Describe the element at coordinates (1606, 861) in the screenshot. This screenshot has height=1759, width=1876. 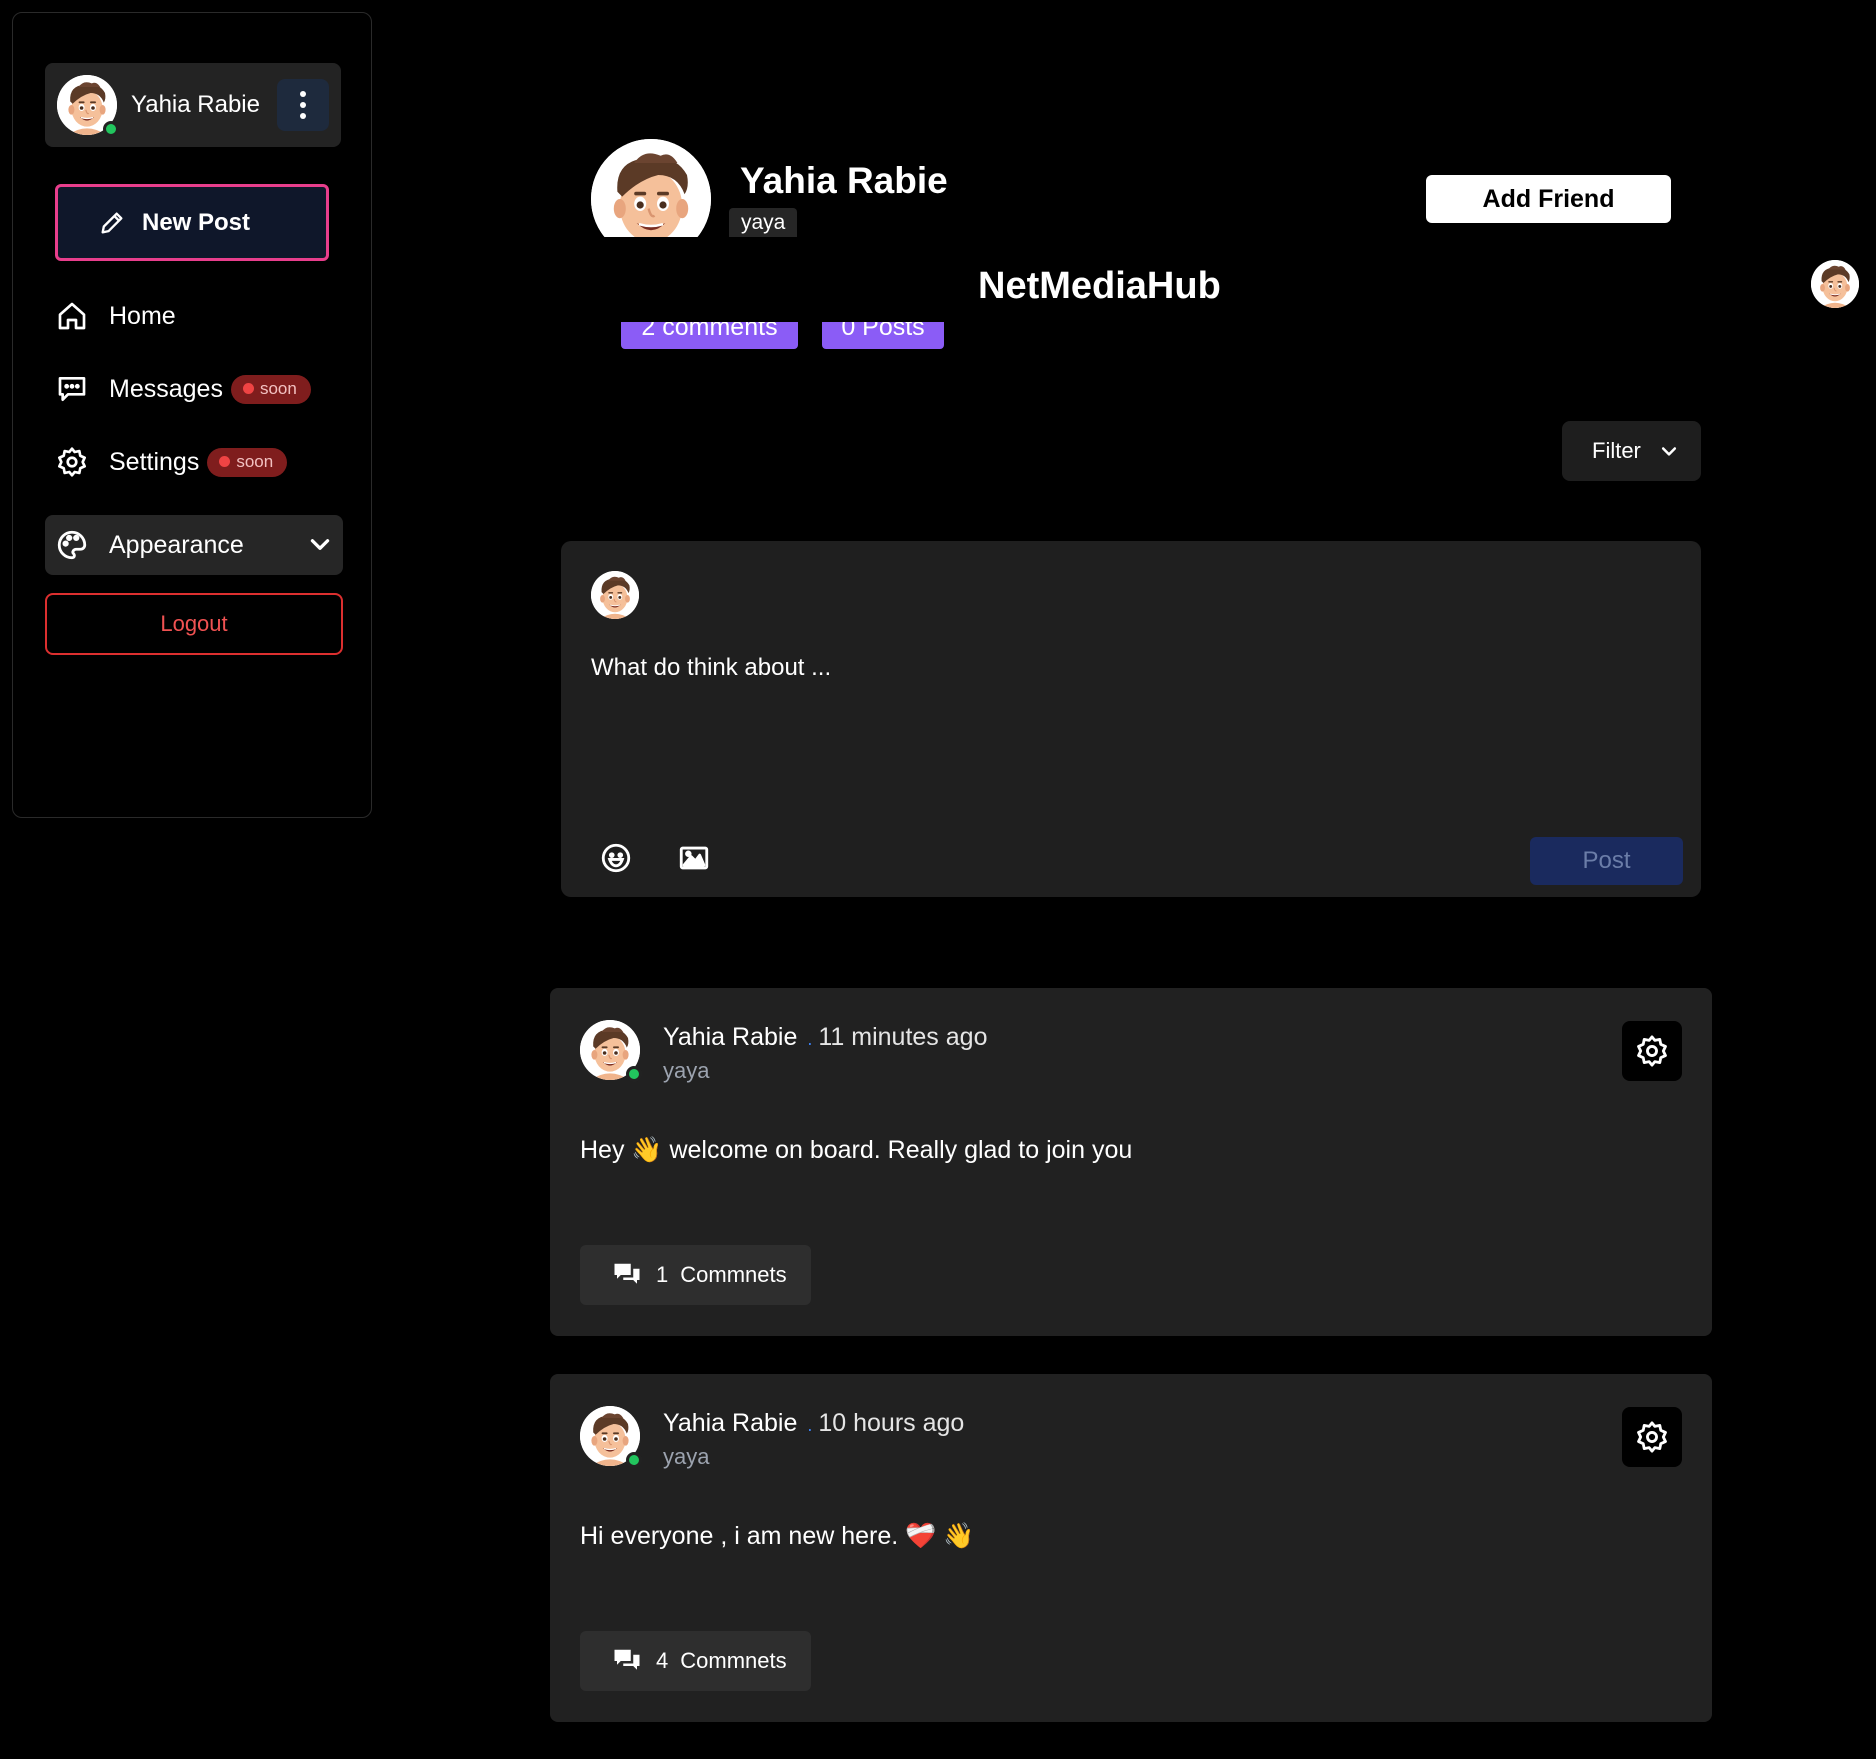
I see `post-submit-button: Post` at that location.